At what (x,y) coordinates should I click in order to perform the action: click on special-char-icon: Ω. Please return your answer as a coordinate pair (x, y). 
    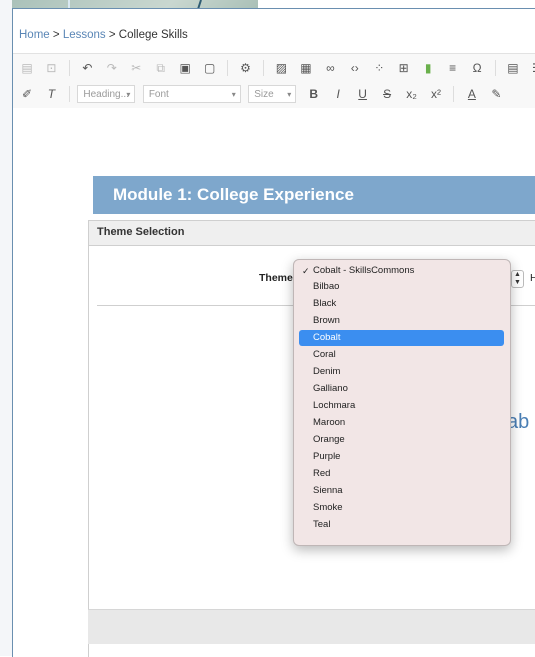
    Looking at the image, I should click on (477, 68).